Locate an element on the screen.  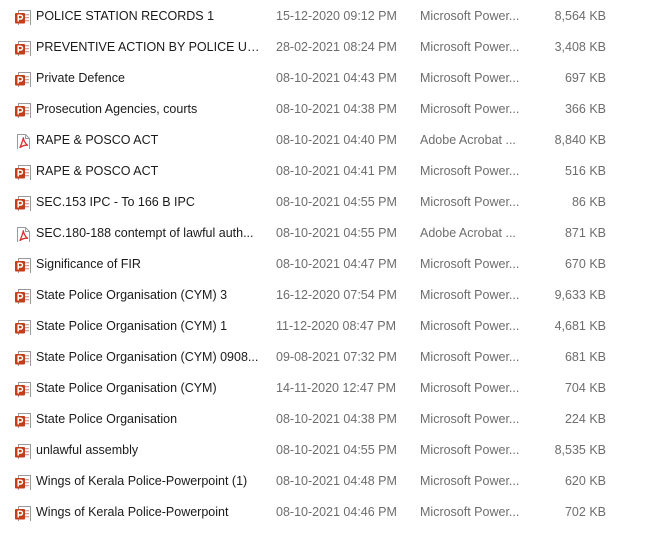
file-size: 704 KB is located at coordinates (585, 388).